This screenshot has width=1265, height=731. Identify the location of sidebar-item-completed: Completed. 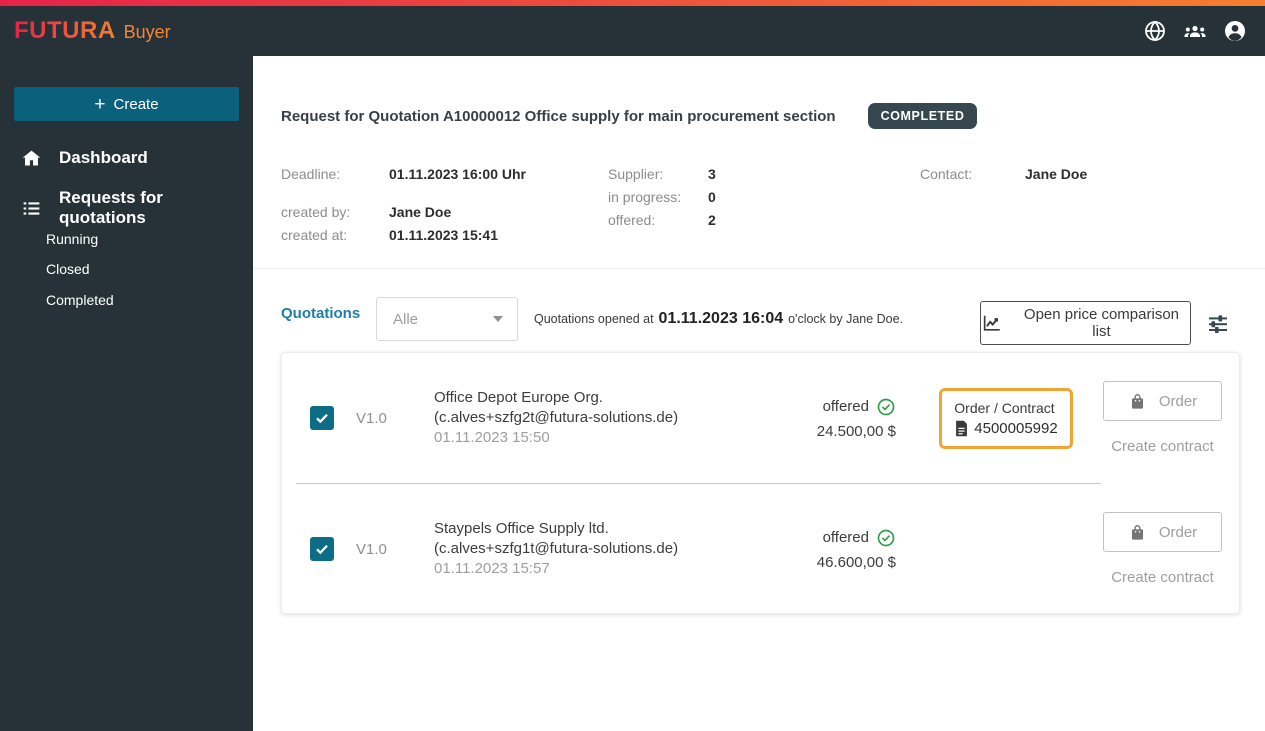
(80, 300).